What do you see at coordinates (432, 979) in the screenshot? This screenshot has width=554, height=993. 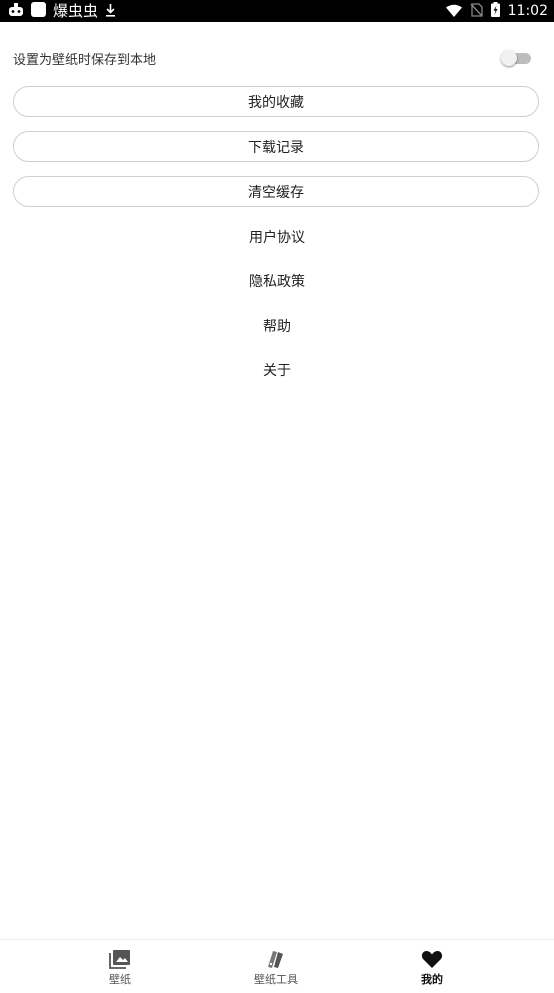 I see `nav-label-mine: 我的` at bounding box center [432, 979].